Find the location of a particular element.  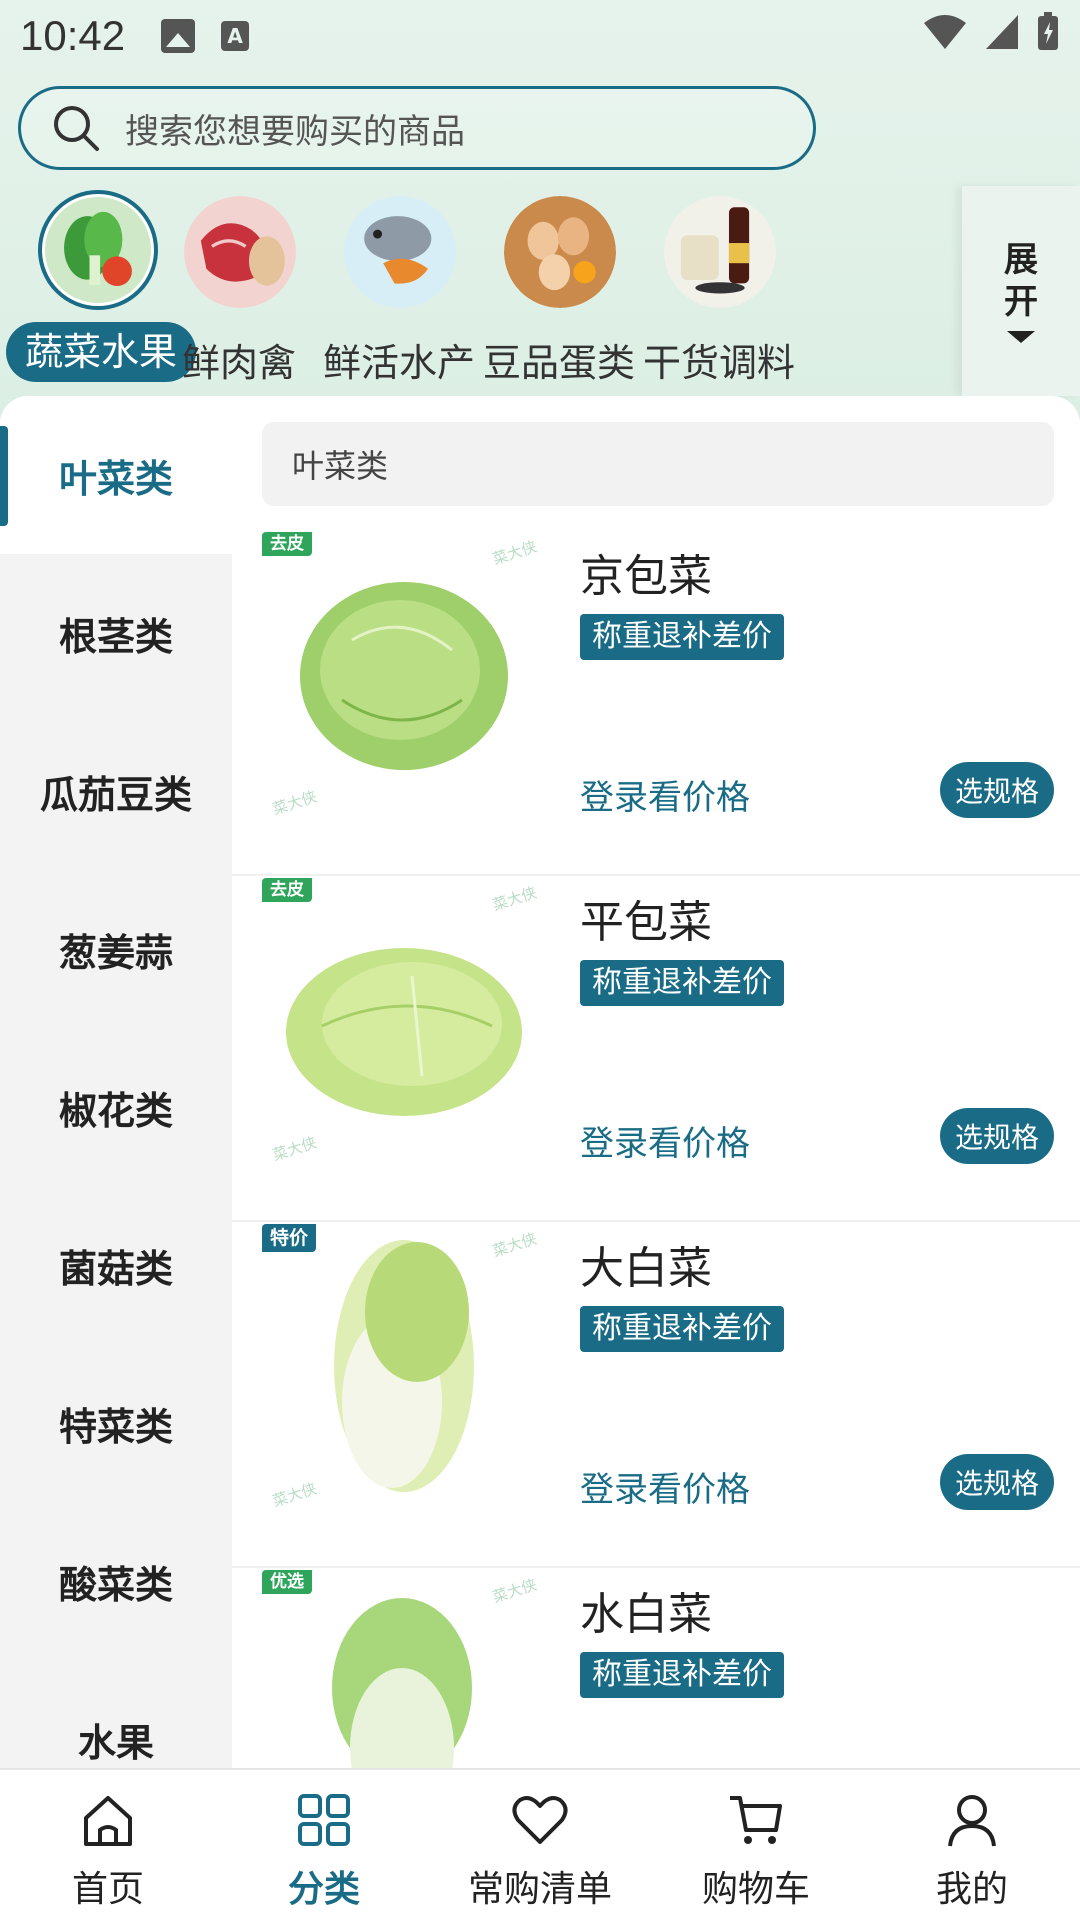

product-item: 去皮 菜大侠 菜大侠 平包菜 称重退补差价 登录看价格 选规格 is located at coordinates (656, 1049).